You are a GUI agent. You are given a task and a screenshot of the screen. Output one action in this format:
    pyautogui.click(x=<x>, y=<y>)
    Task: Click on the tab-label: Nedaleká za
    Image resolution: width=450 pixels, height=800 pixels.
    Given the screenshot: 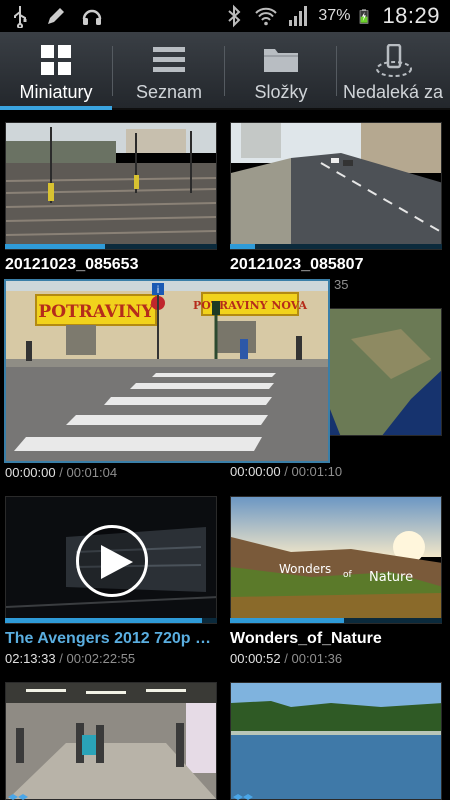 What is the action you would take?
    pyautogui.click(x=393, y=92)
    